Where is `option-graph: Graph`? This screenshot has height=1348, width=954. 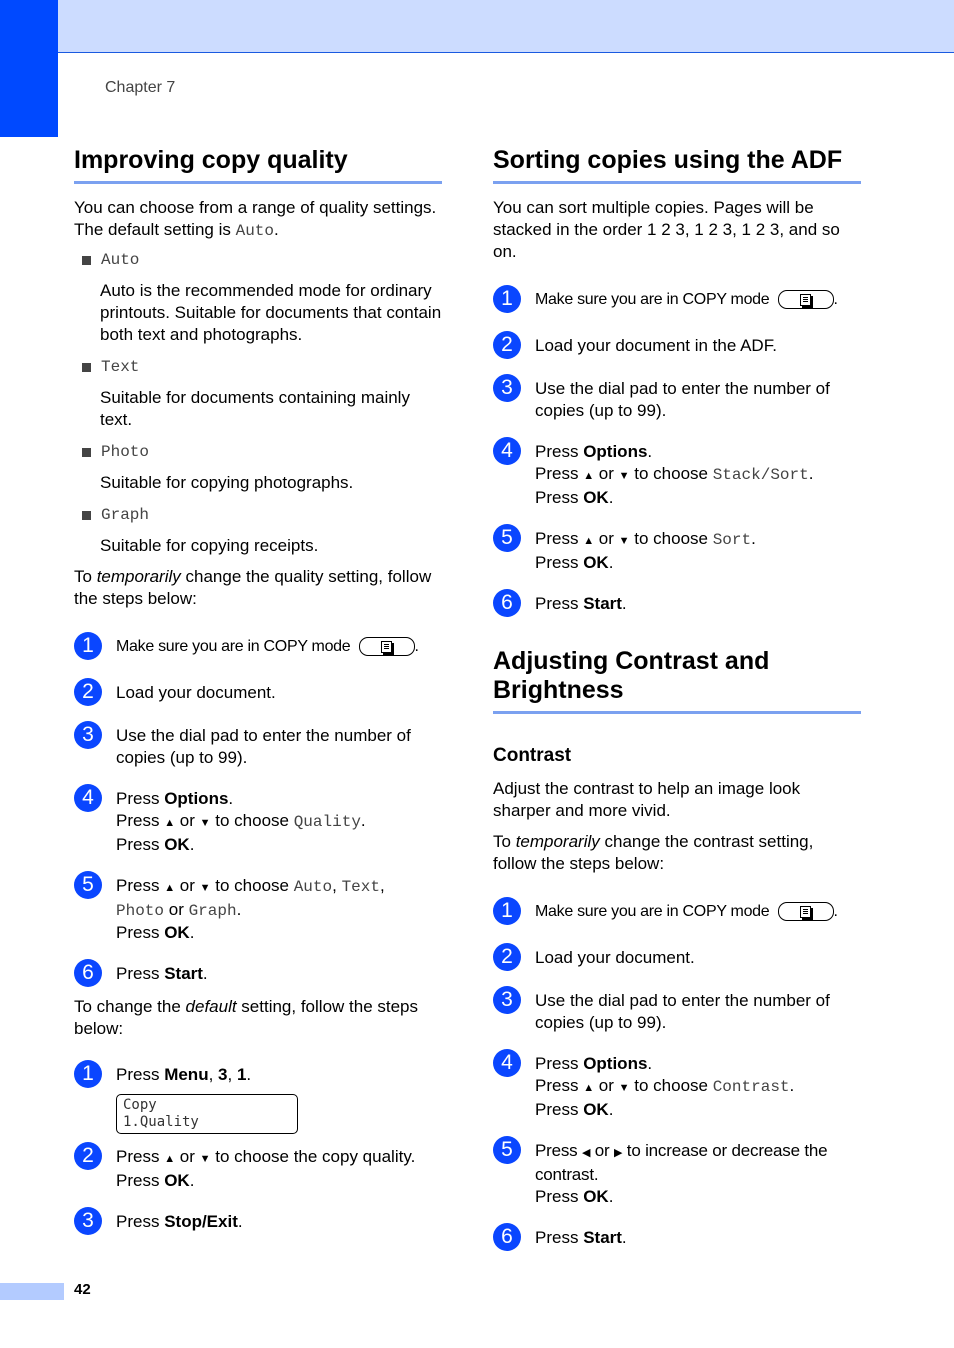 option-graph: Graph is located at coordinates (258, 515).